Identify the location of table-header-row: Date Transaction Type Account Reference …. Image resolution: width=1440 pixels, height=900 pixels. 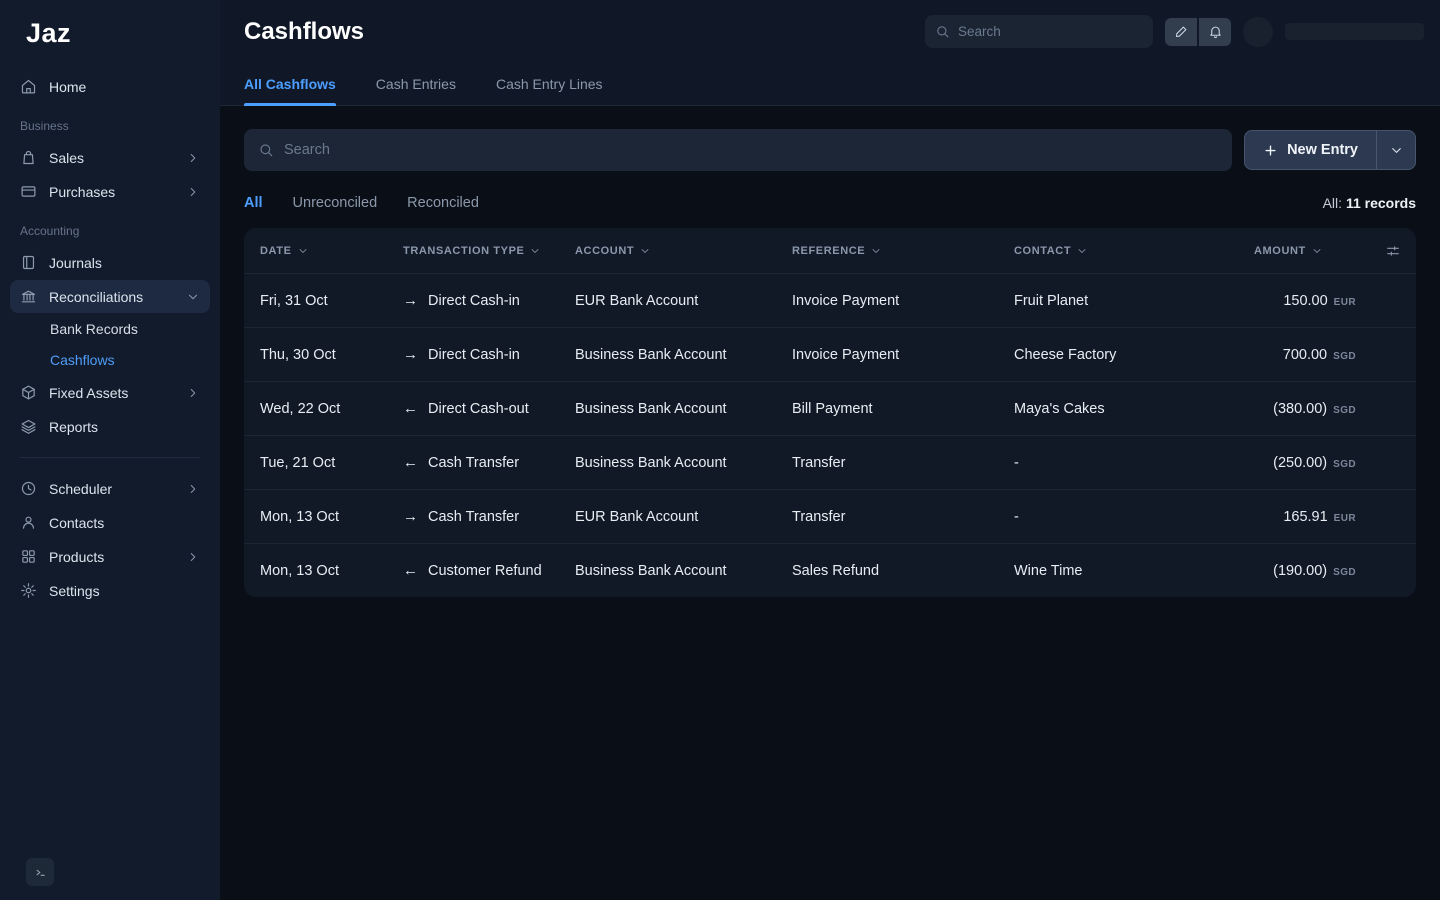
(830, 250).